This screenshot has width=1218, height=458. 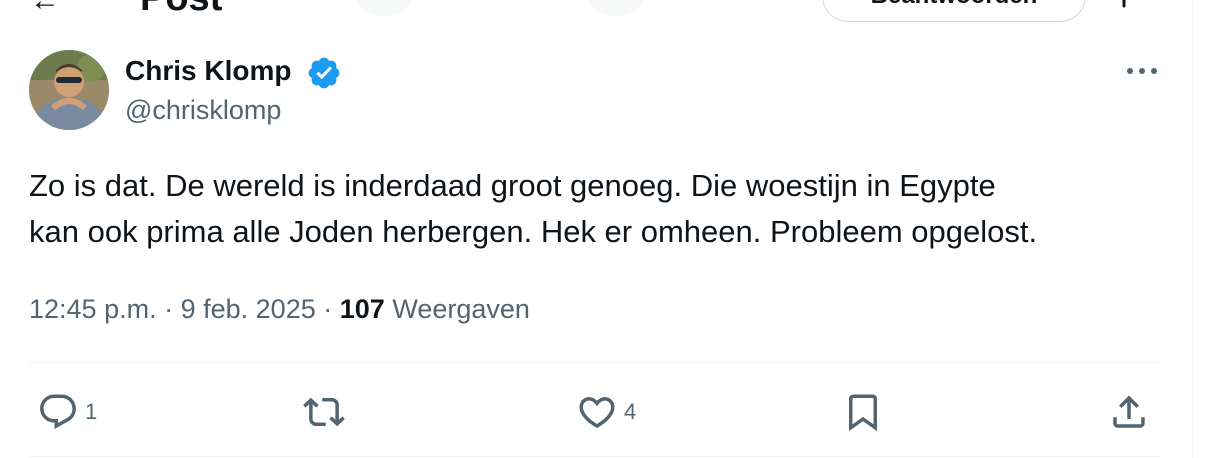 I want to click on share-icon, so click(x=1129, y=411).